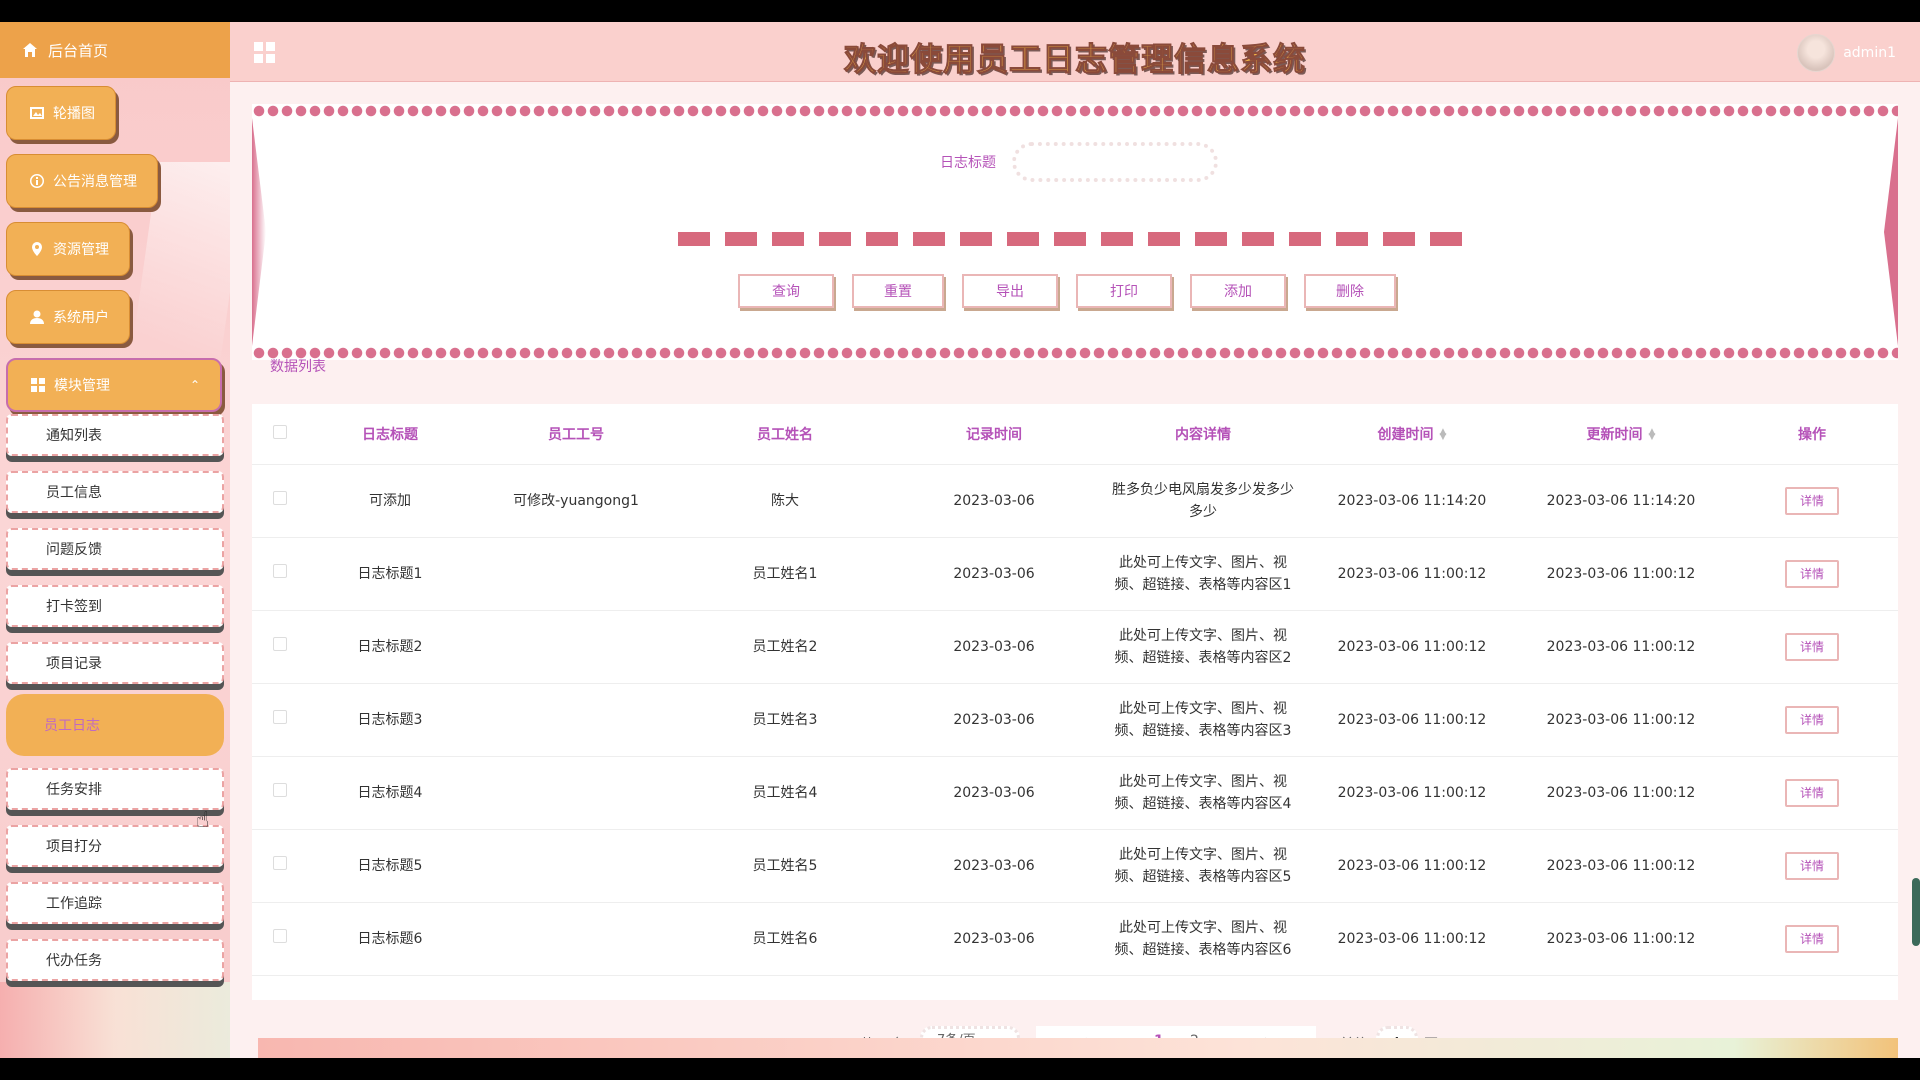 The width and height of the screenshot is (1920, 1080). I want to click on sidebar-item-label: 任务安排, so click(74, 790).